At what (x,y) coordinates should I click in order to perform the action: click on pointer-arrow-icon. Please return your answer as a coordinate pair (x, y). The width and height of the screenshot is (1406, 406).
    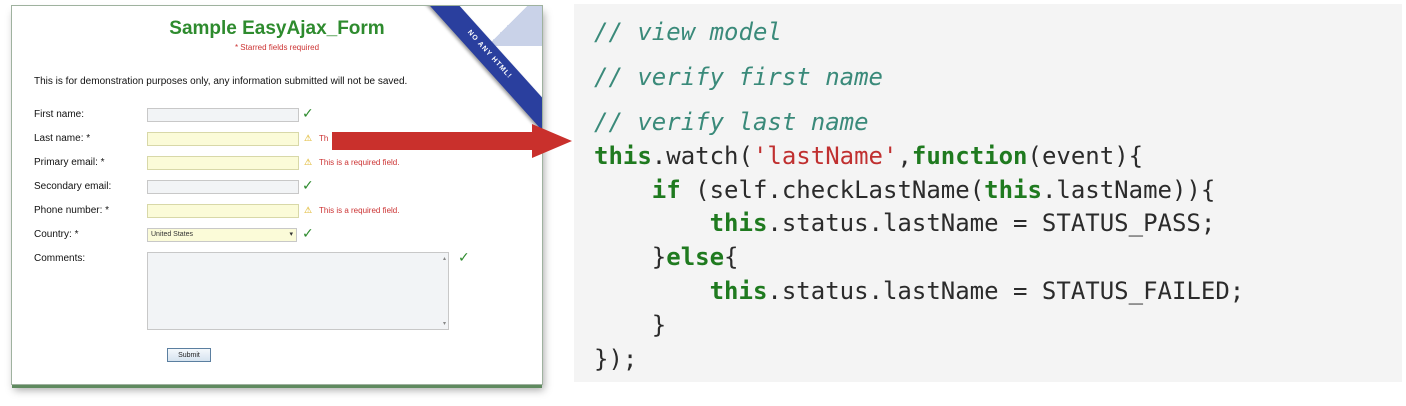
    Looking at the image, I should click on (452, 141).